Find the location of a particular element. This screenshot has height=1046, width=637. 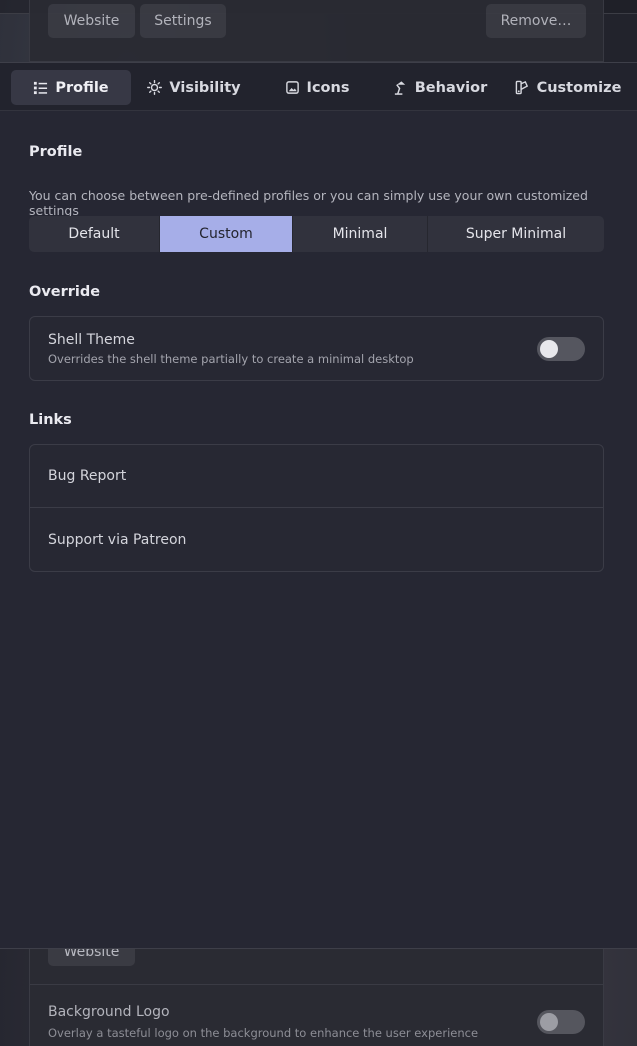

profile-selector: Default Custom Minimal Super Minimal is located at coordinates (316, 234).